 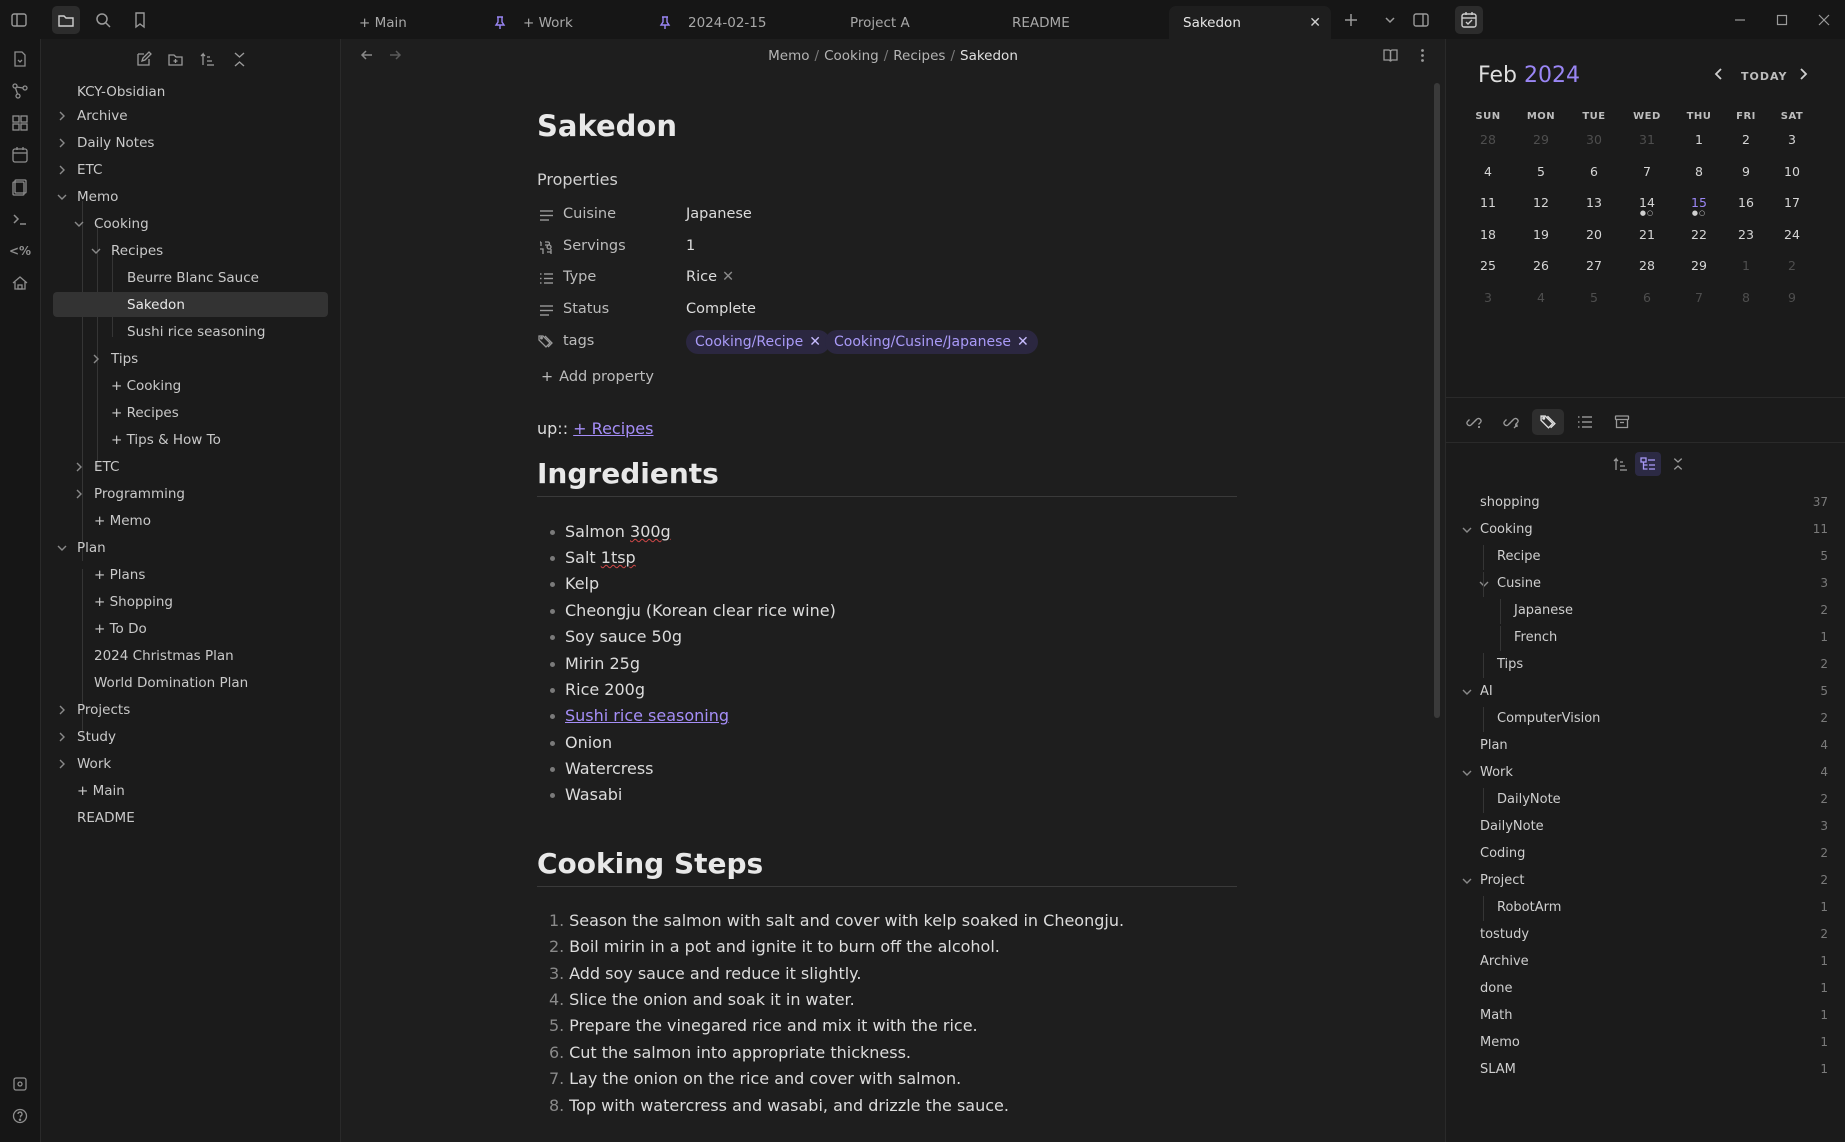 I want to click on sort-icon, so click(x=207, y=59).